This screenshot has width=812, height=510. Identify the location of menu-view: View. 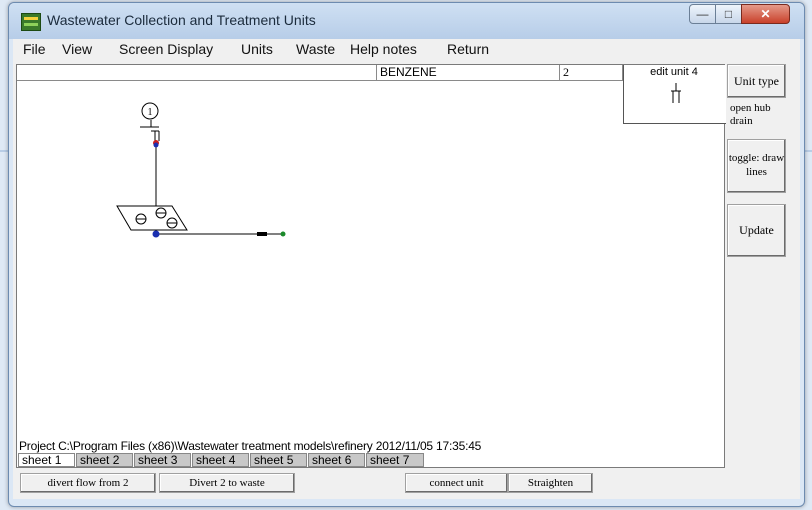
(77, 49).